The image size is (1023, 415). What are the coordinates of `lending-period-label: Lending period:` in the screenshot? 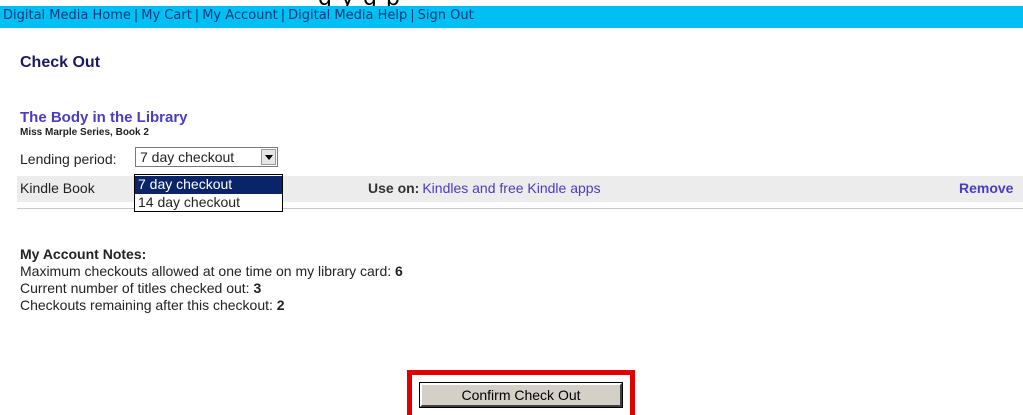 It's located at (68, 159).